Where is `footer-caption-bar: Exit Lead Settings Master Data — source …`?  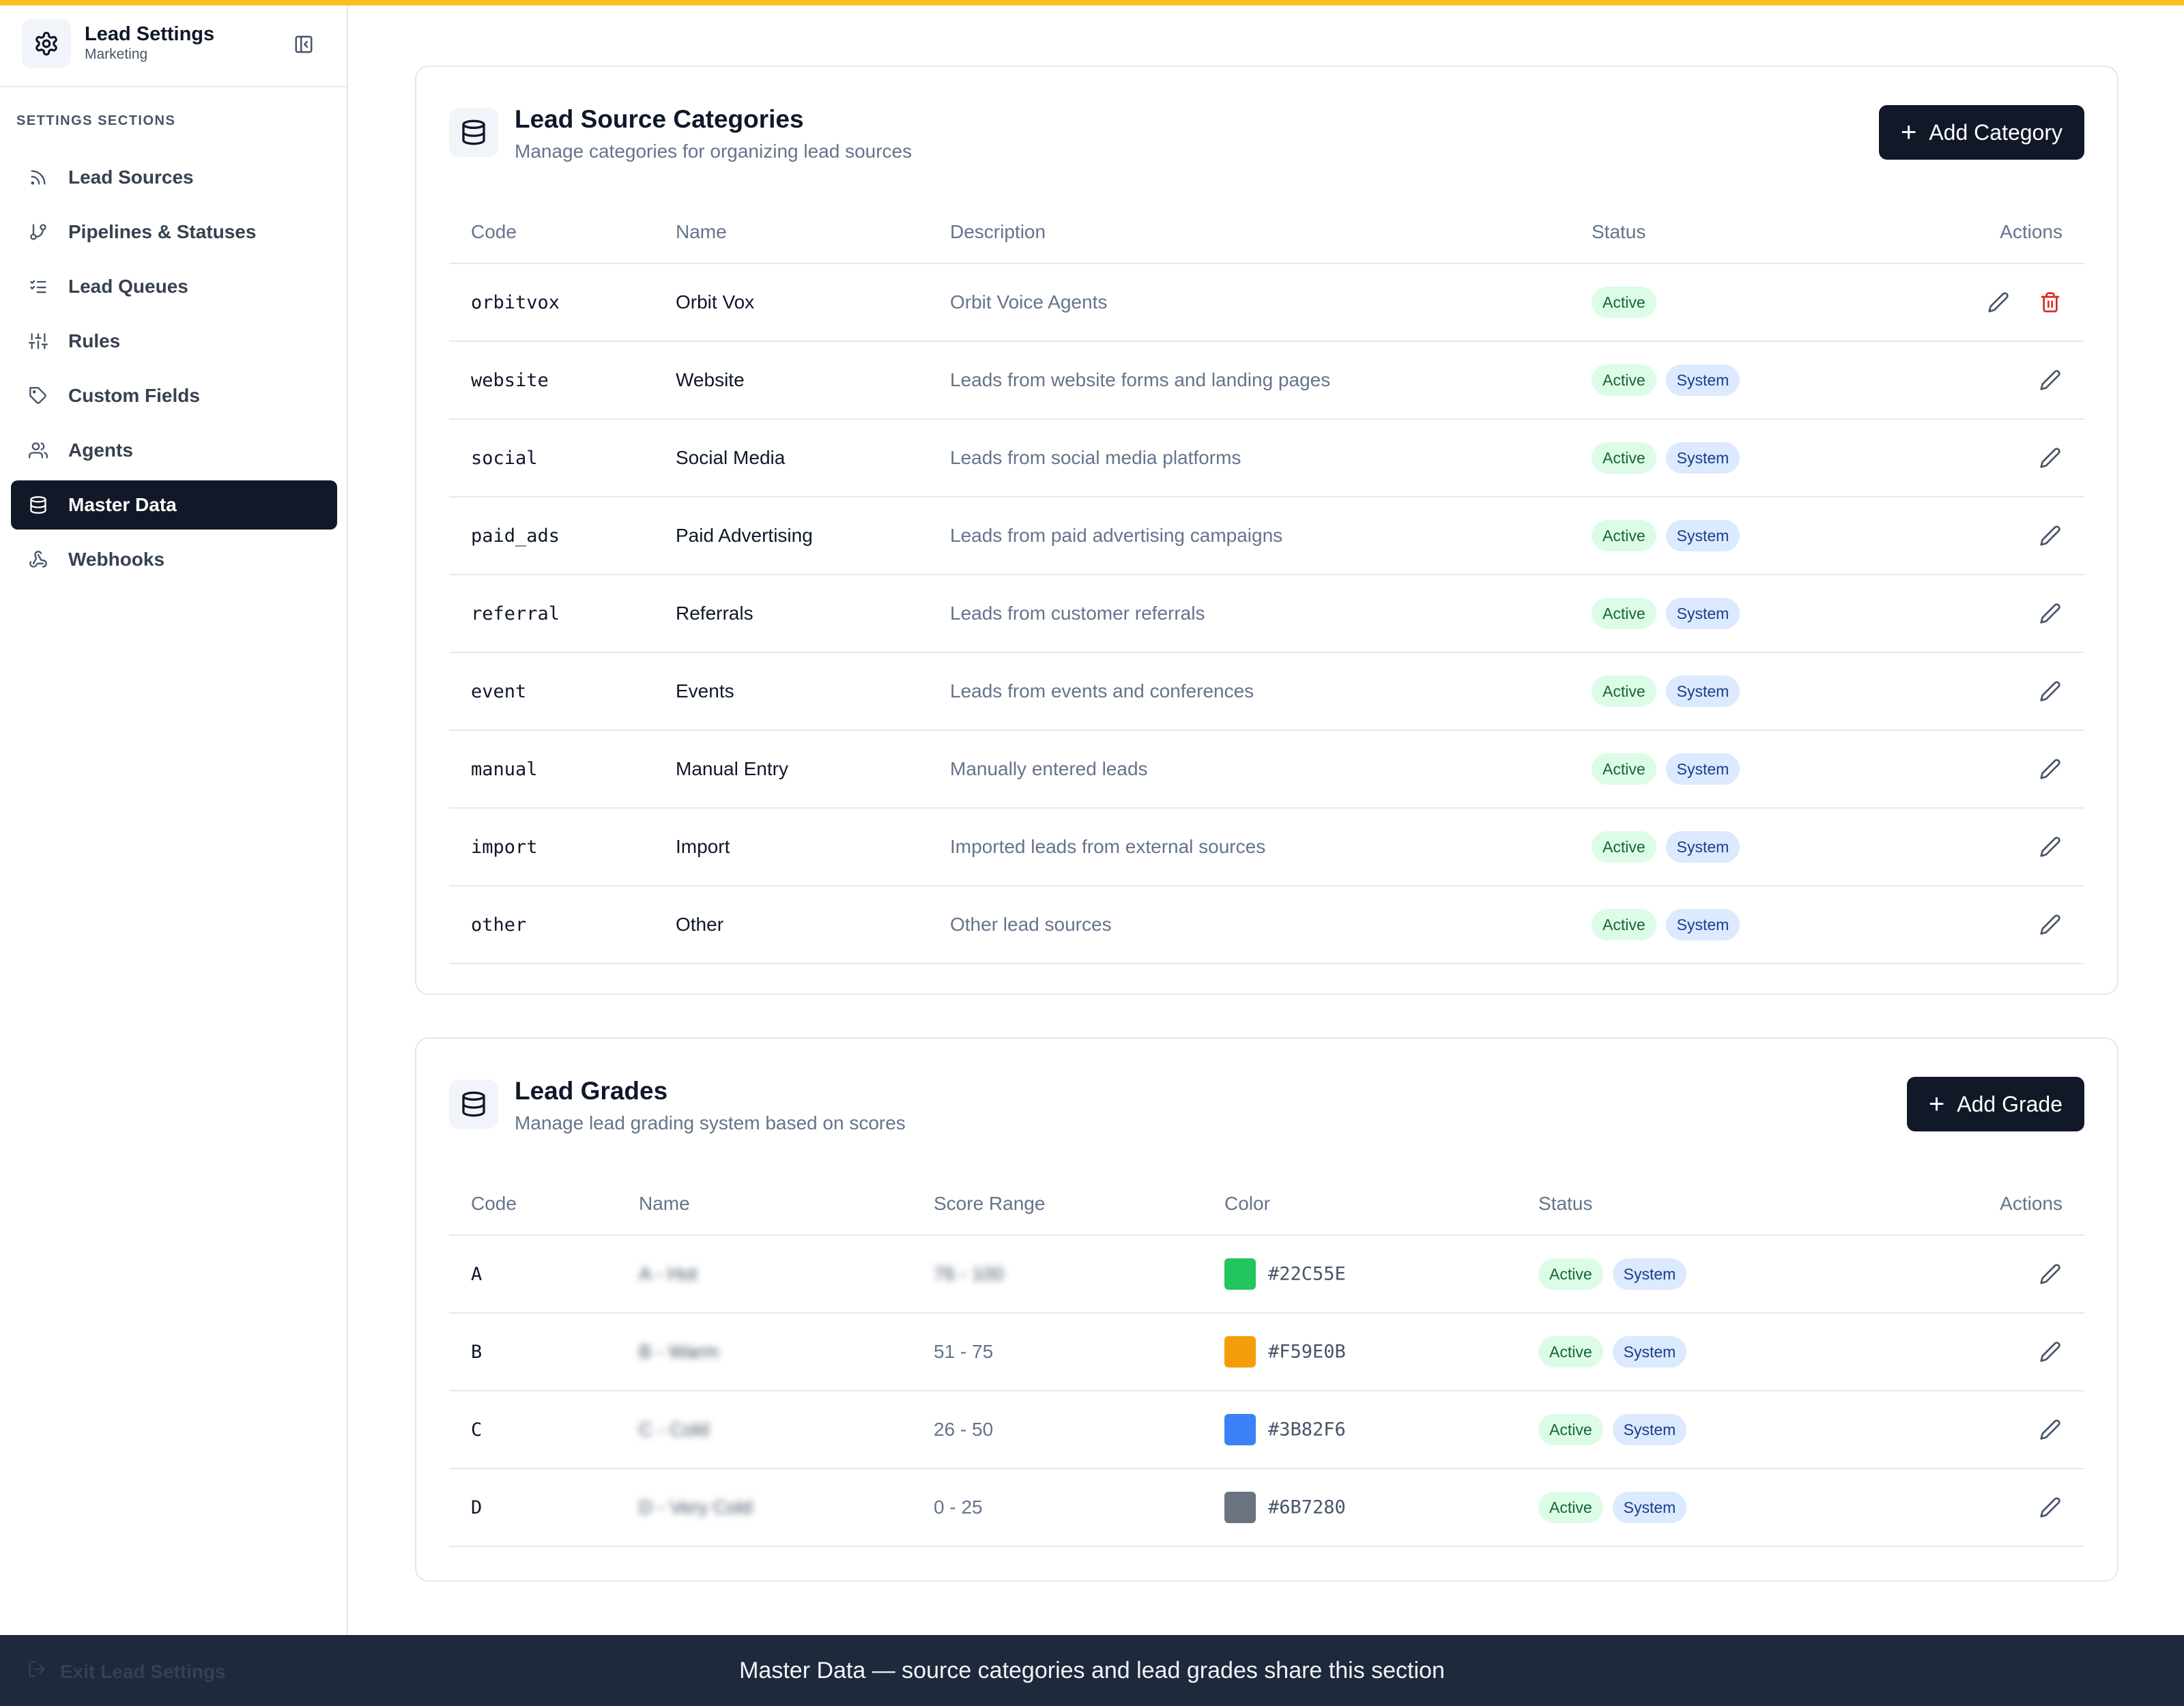 footer-caption-bar: Exit Lead Settings Master Data — source … is located at coordinates (1092, 1671).